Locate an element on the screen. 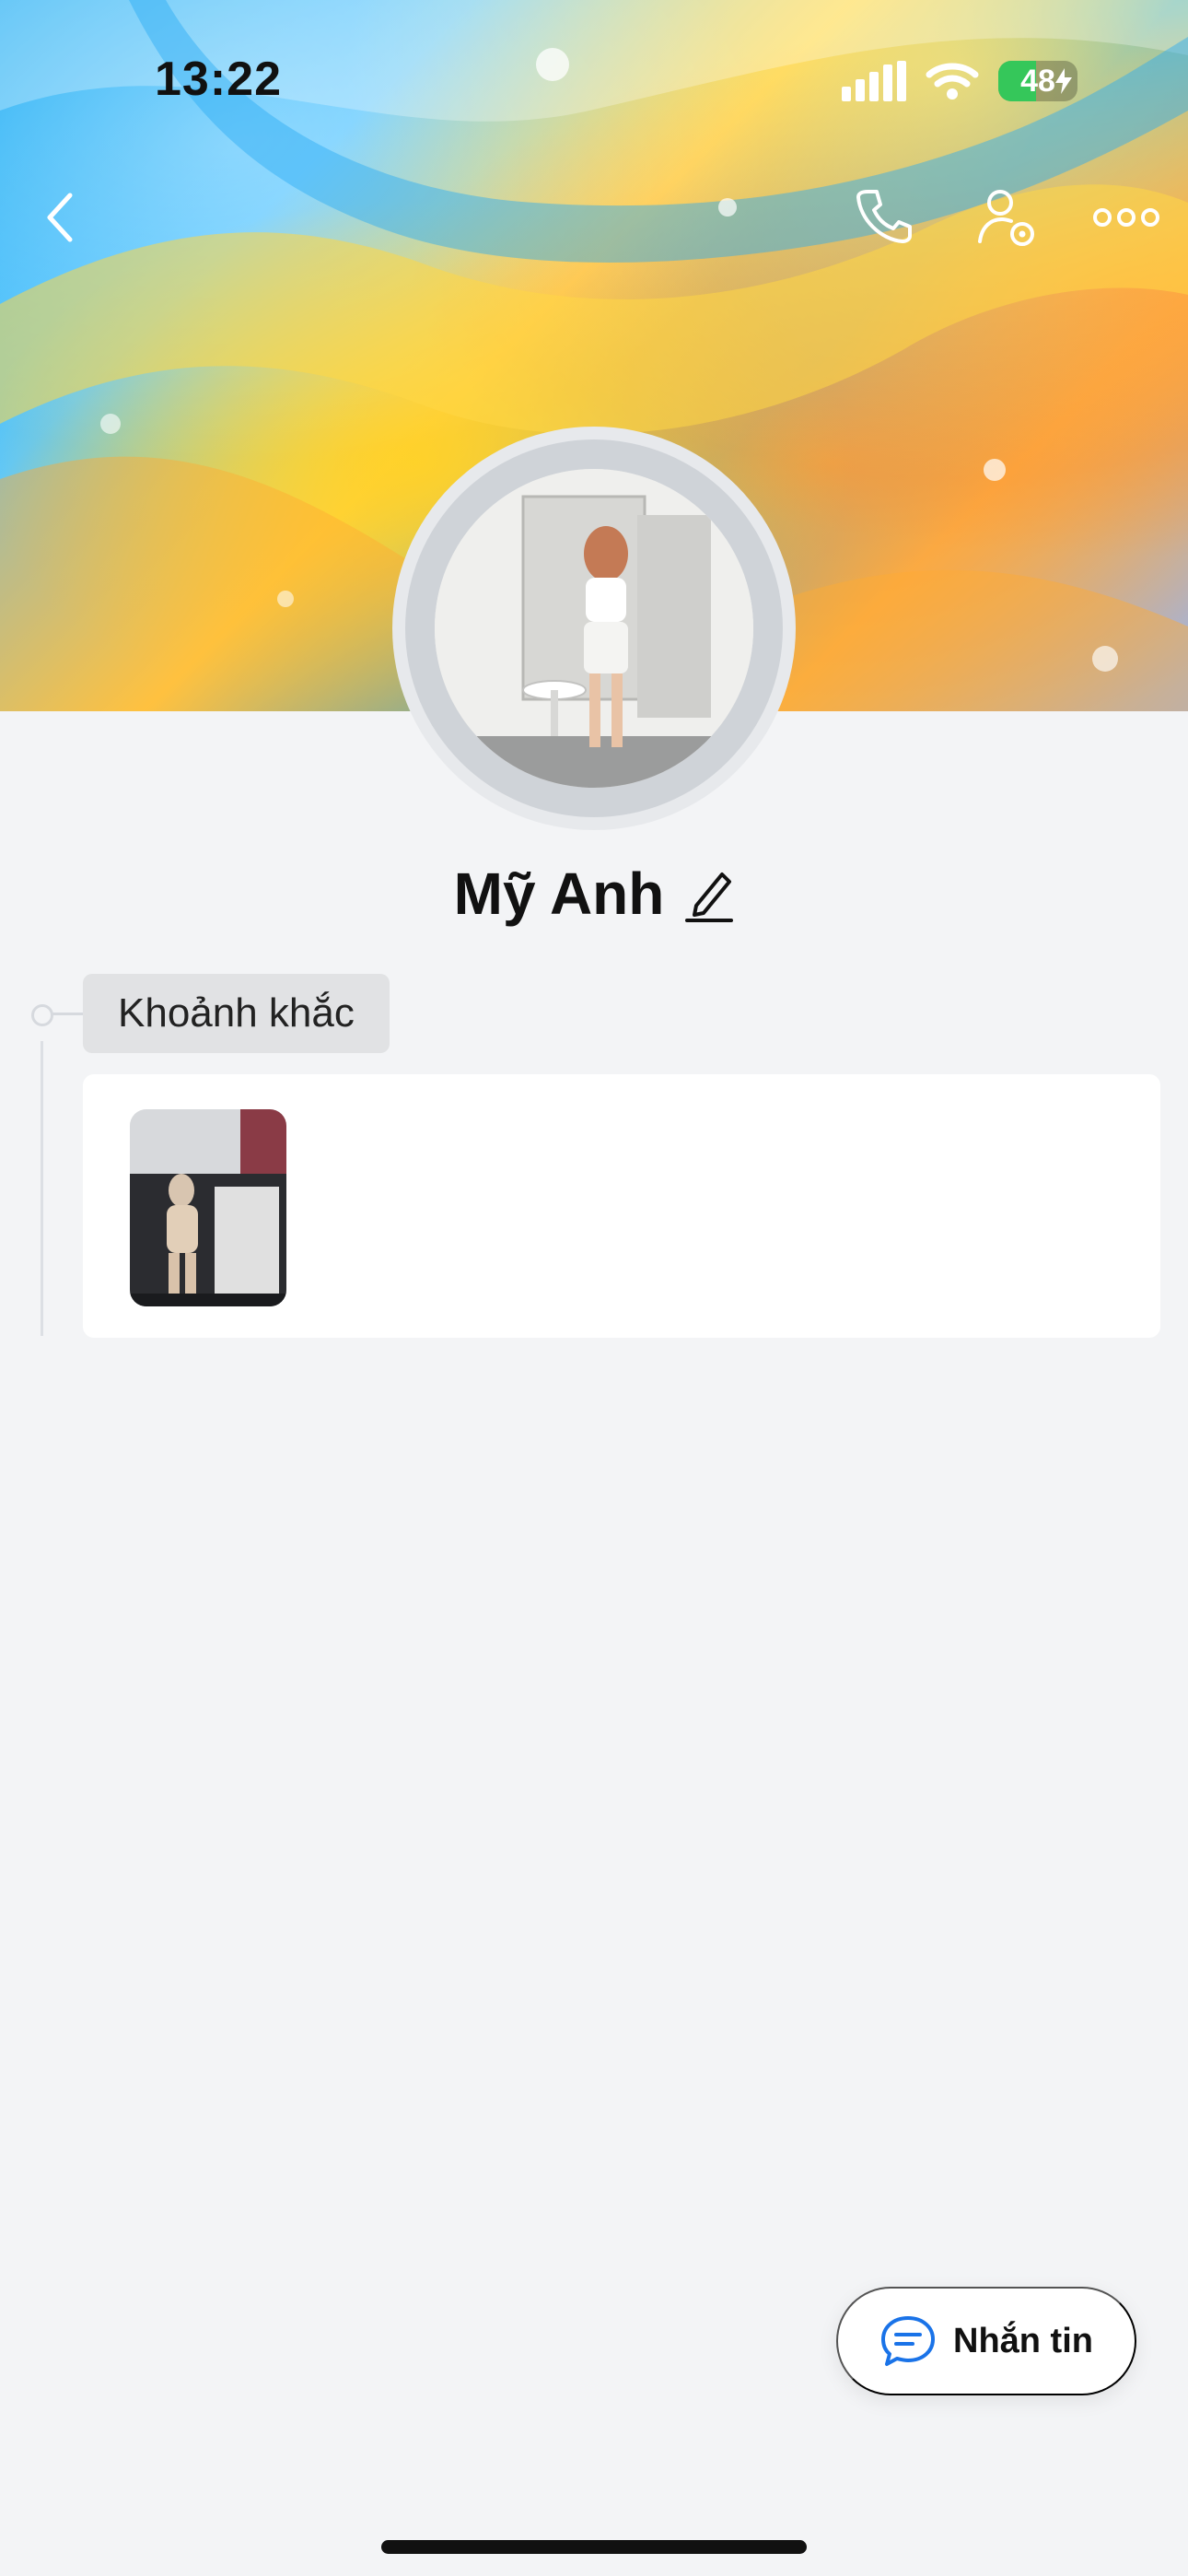 The image size is (1188, 2576). more-button is located at coordinates (1126, 217).